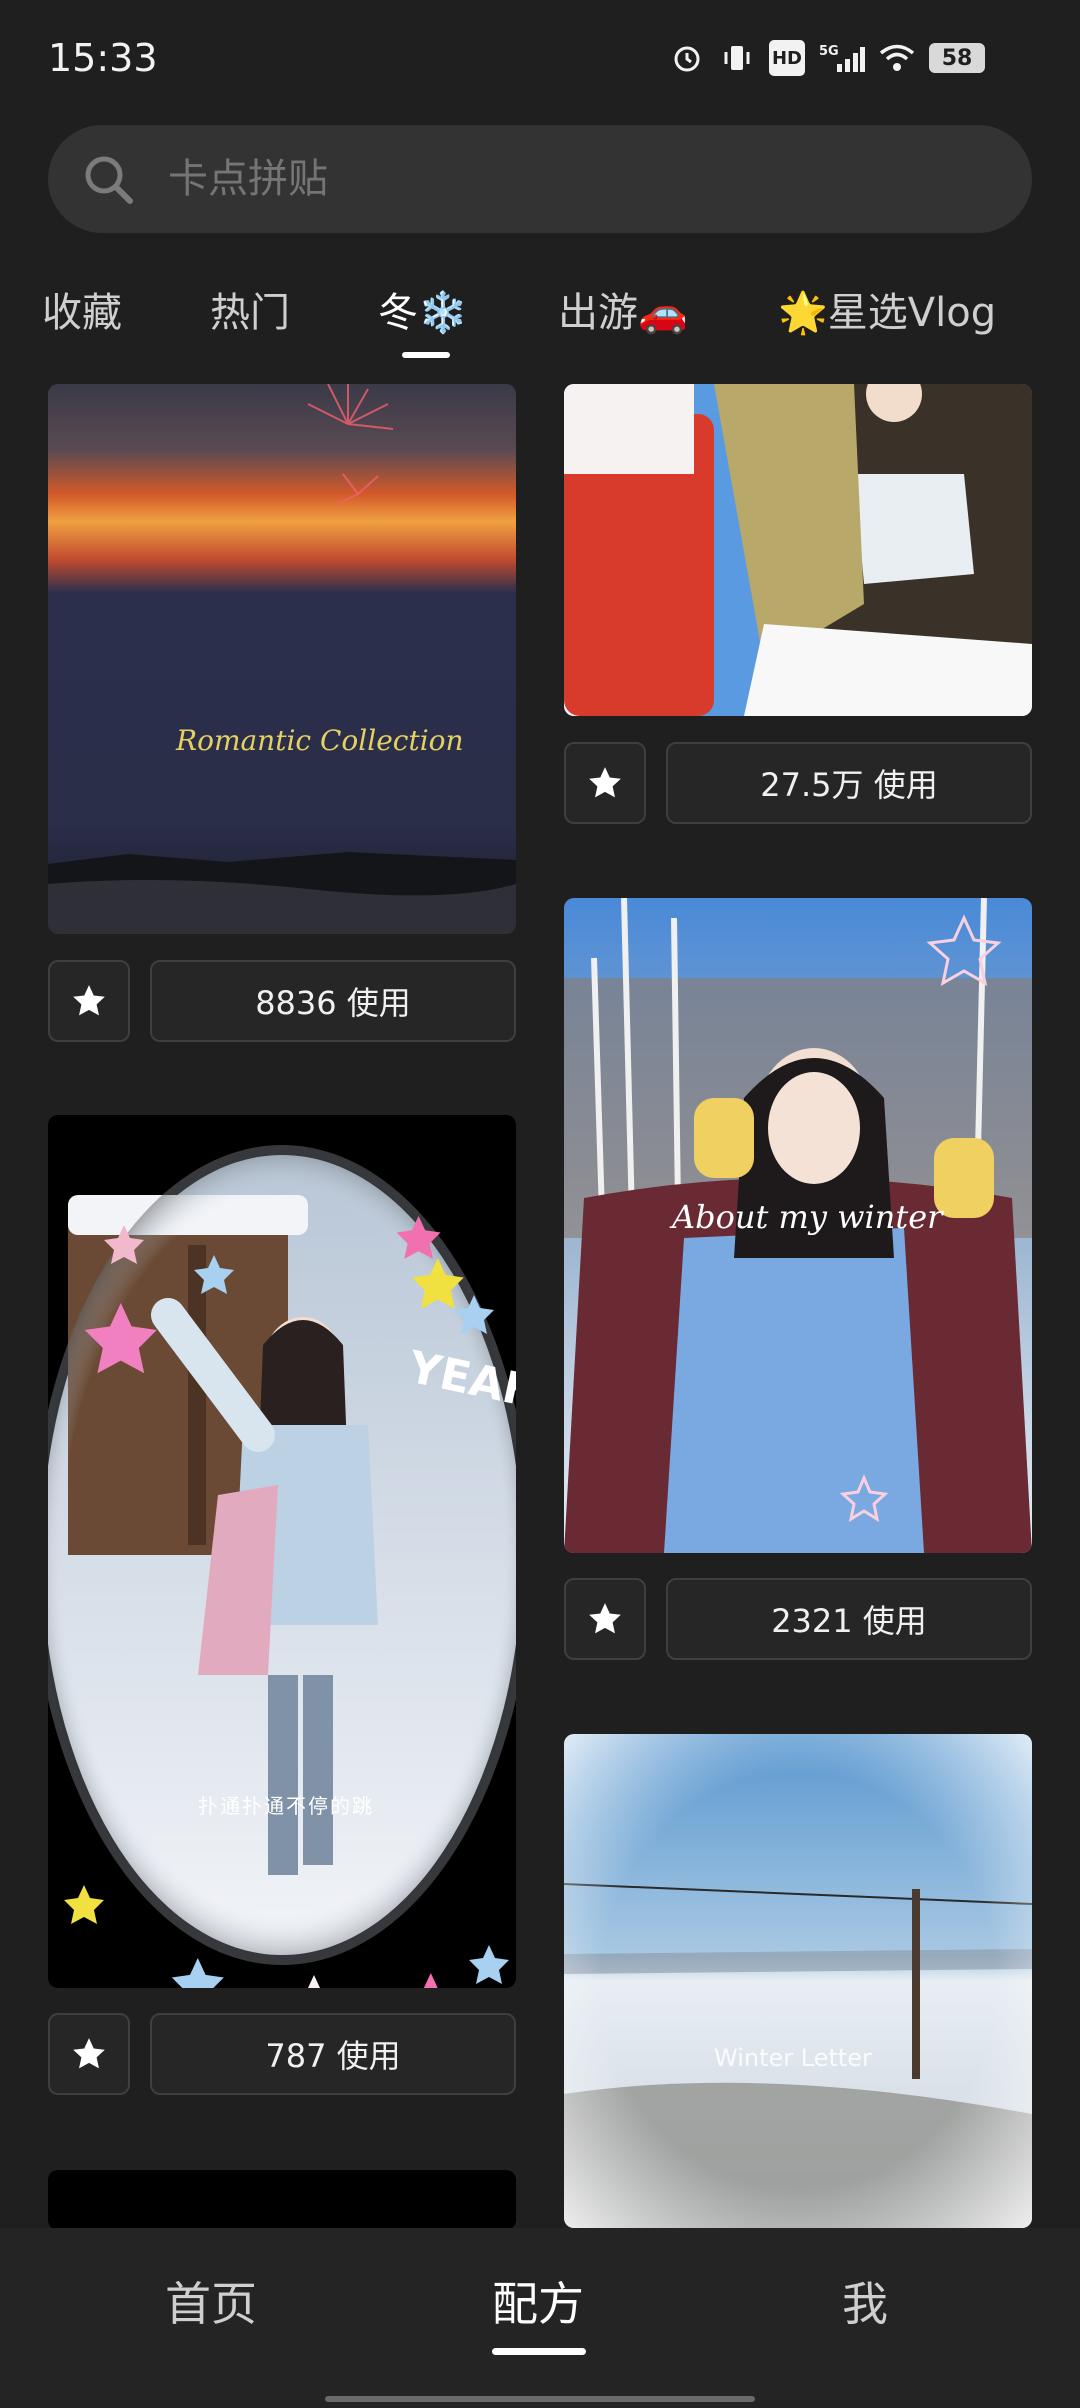 The width and height of the screenshot is (1080, 2408). I want to click on tab-star-vlog: 🌟星选Vlog, so click(887, 309).